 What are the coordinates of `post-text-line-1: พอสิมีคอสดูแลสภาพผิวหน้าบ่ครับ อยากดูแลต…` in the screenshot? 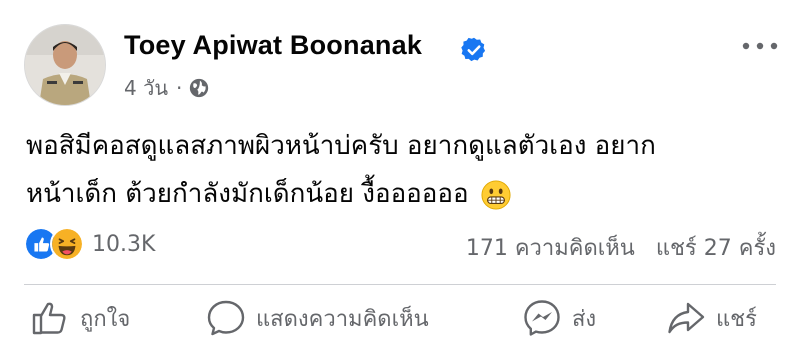 It's located at (341, 146).